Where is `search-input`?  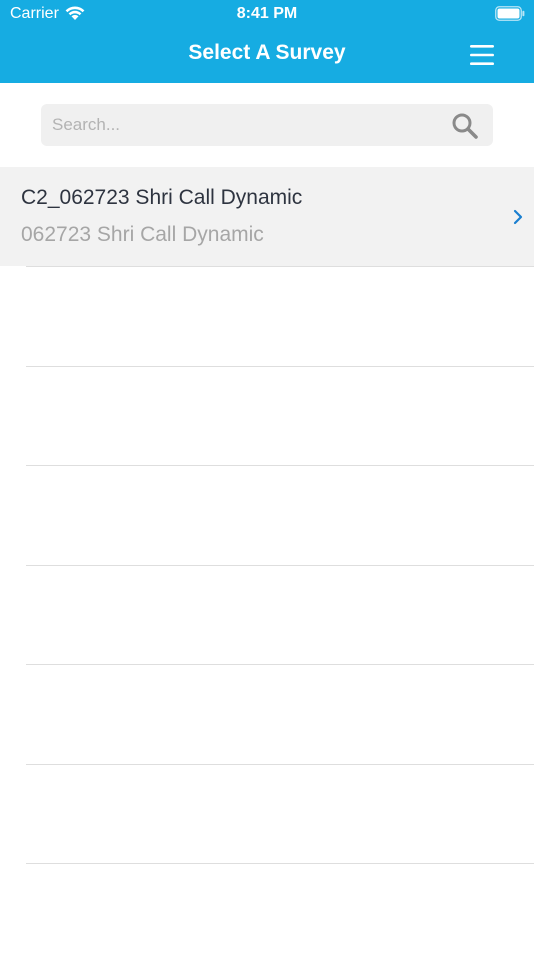
search-input is located at coordinates (241, 125).